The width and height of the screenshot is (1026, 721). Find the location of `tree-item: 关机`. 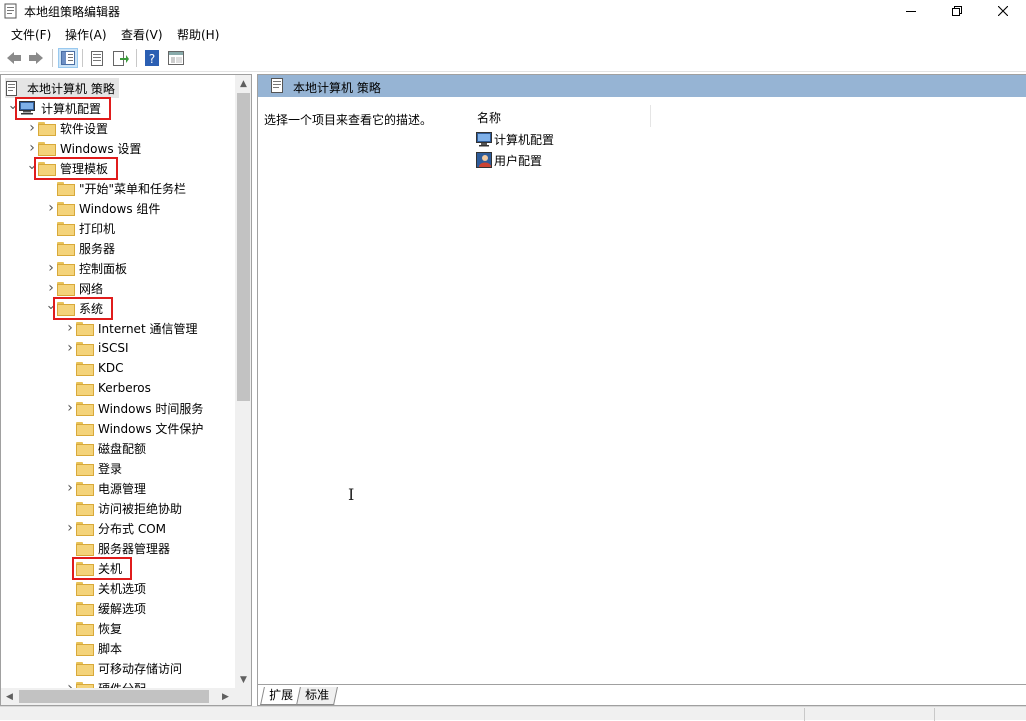

tree-item: 关机 is located at coordinates (94, 568).